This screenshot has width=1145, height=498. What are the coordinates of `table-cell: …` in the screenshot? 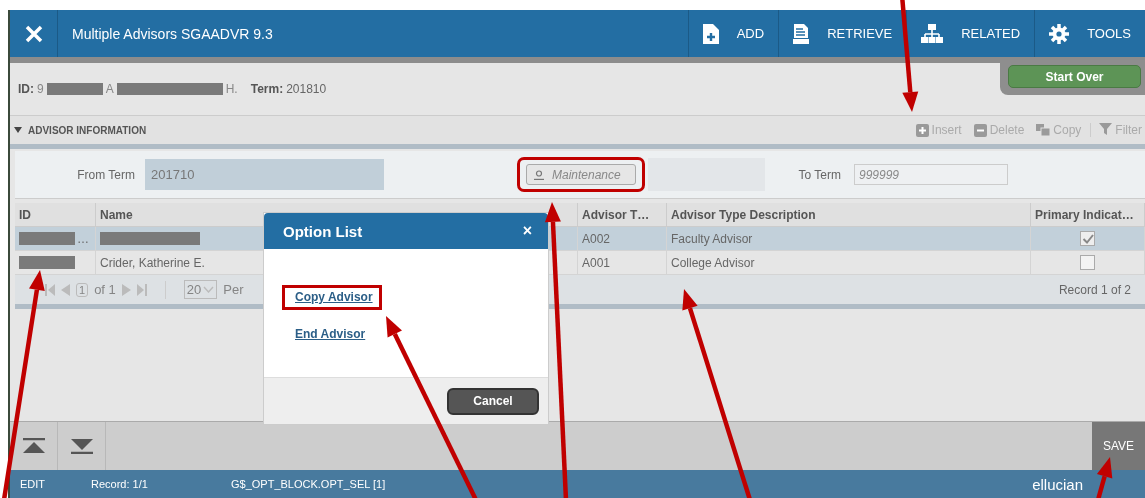 It's located at (83, 238).